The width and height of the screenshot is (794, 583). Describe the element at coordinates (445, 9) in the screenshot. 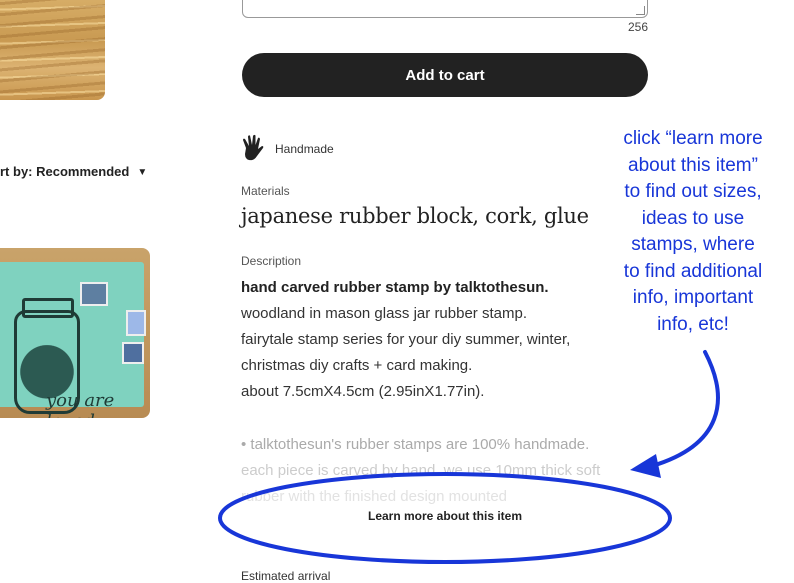

I see `personalization-textarea` at that location.